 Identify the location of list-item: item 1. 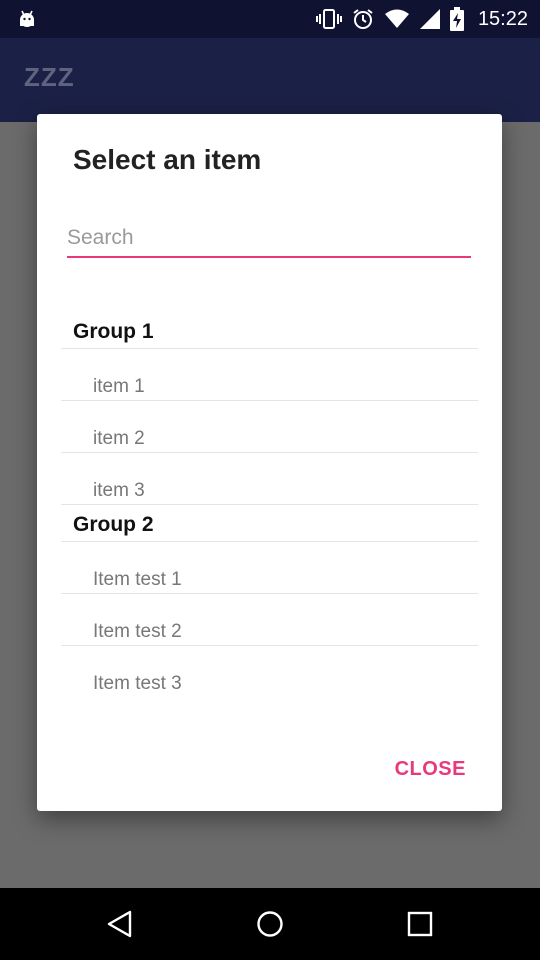
(269, 375).